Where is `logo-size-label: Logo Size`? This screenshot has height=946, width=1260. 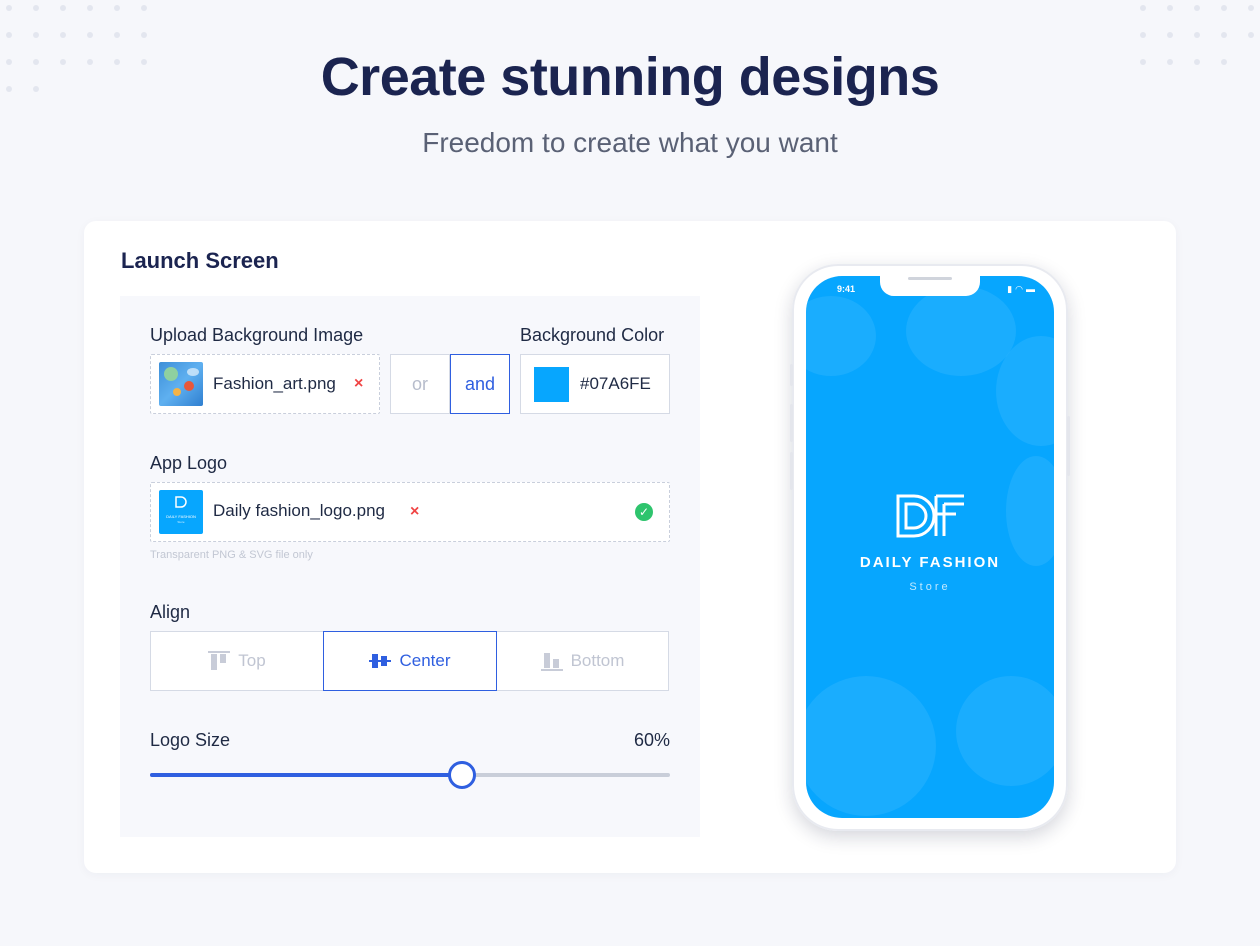
logo-size-label: Logo Size is located at coordinates (190, 740).